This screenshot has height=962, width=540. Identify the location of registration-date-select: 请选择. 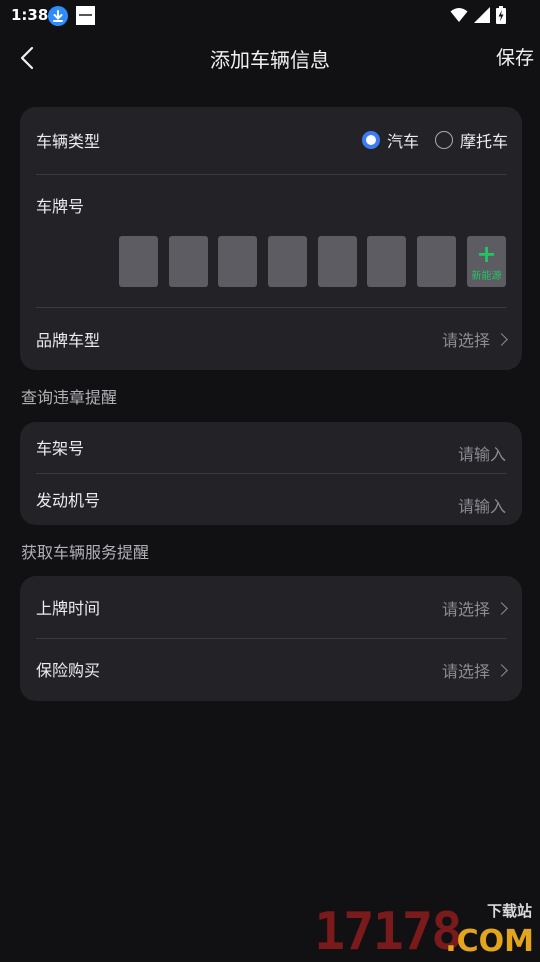
(474, 608).